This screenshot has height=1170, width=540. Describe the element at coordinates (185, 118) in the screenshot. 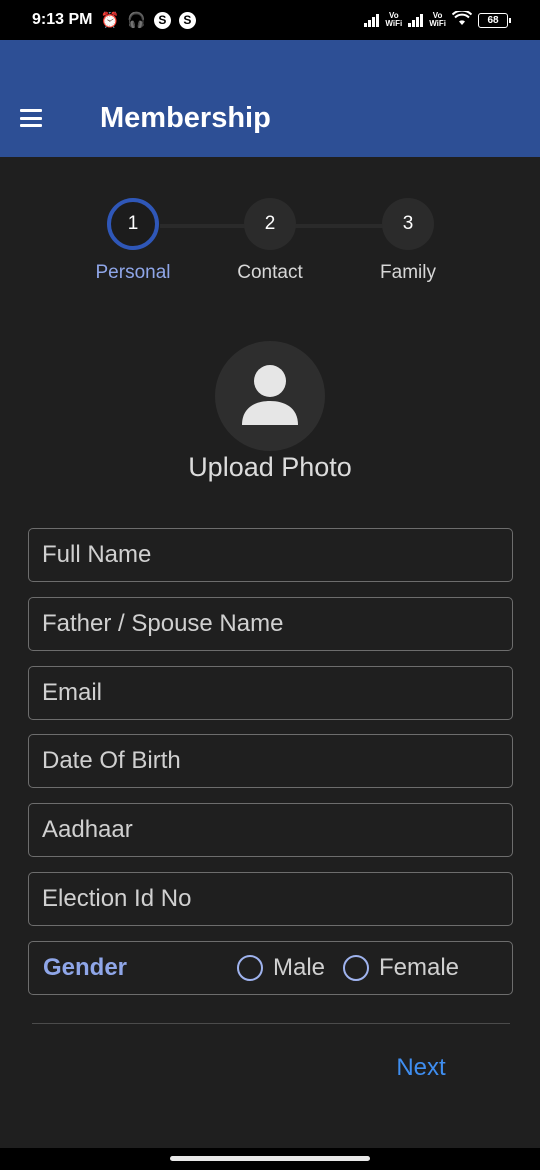

I see `page-title: Membership` at that location.